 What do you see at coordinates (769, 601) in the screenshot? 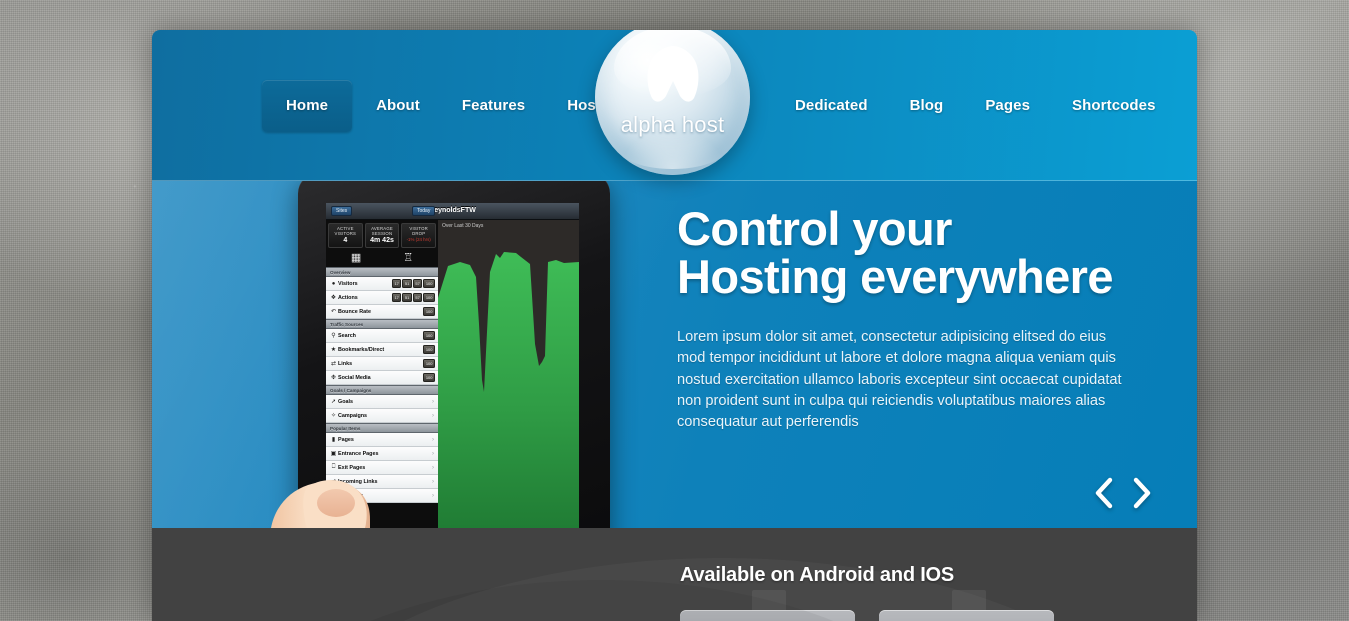
I see `android-store-tick` at bounding box center [769, 601].